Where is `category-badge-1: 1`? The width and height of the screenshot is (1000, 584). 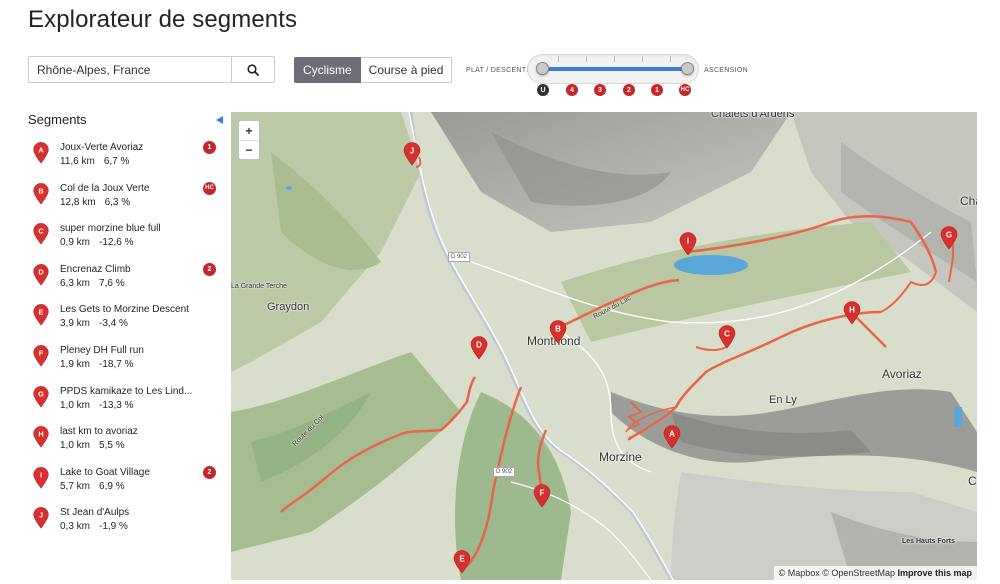
category-badge-1: 1 is located at coordinates (657, 90).